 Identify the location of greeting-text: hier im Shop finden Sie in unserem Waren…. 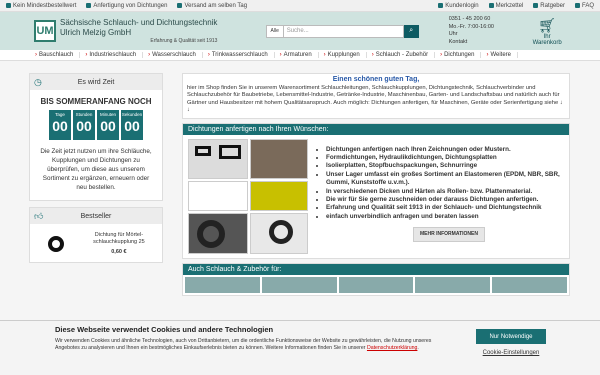
(375, 99).